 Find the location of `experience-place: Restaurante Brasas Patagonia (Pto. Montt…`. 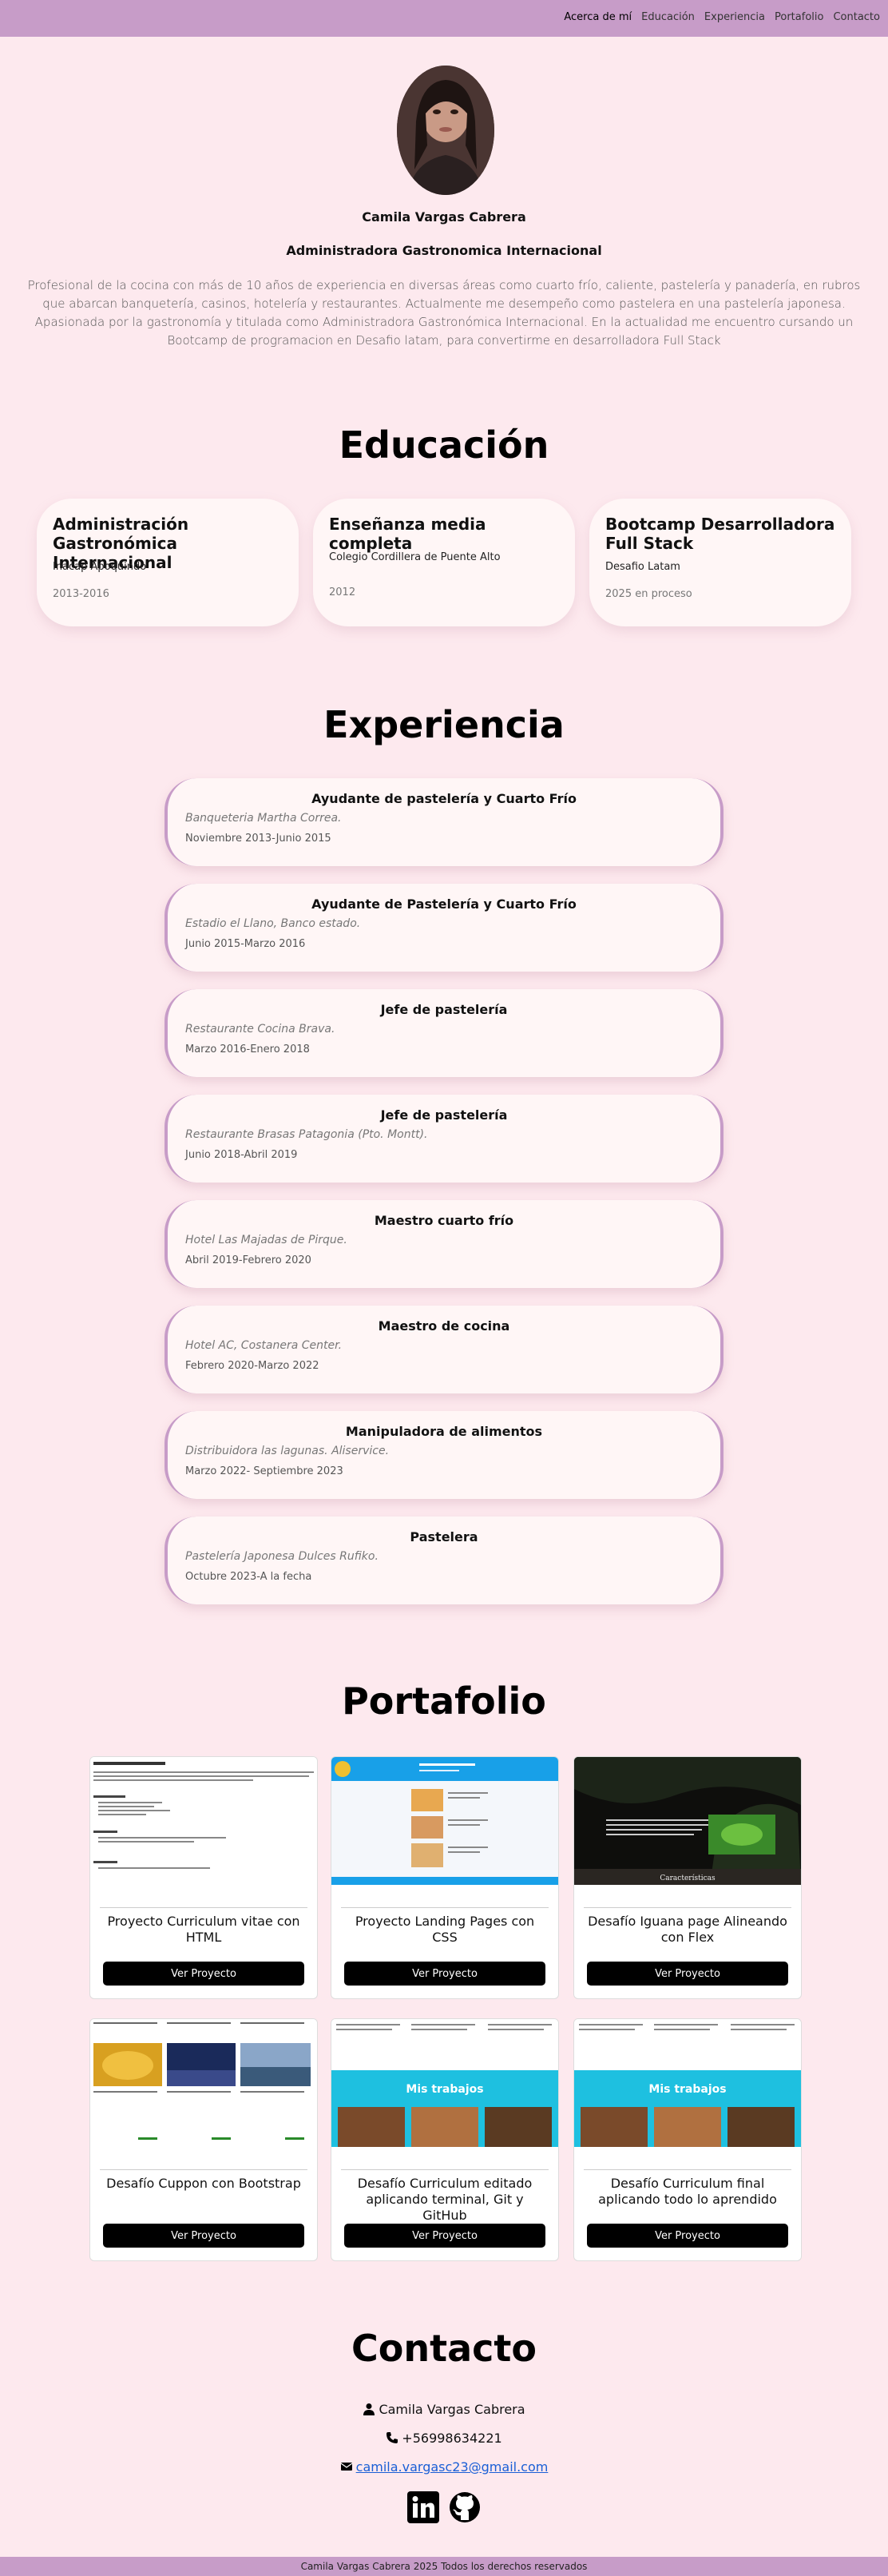

experience-place: Restaurante Brasas Patagonia (Pto. Montt… is located at coordinates (306, 1134).